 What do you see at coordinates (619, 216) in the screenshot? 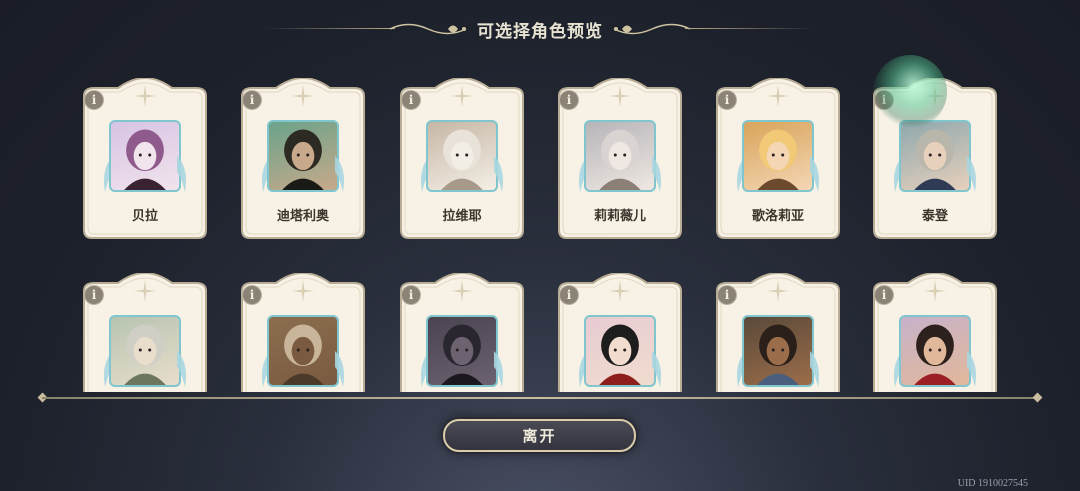
I see `character-name: 莉莉薇儿` at bounding box center [619, 216].